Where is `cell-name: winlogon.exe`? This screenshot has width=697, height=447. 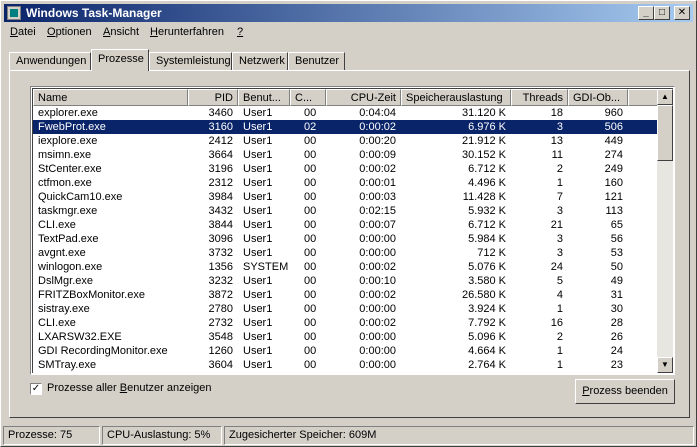
cell-name: winlogon.exe is located at coordinates (70, 267).